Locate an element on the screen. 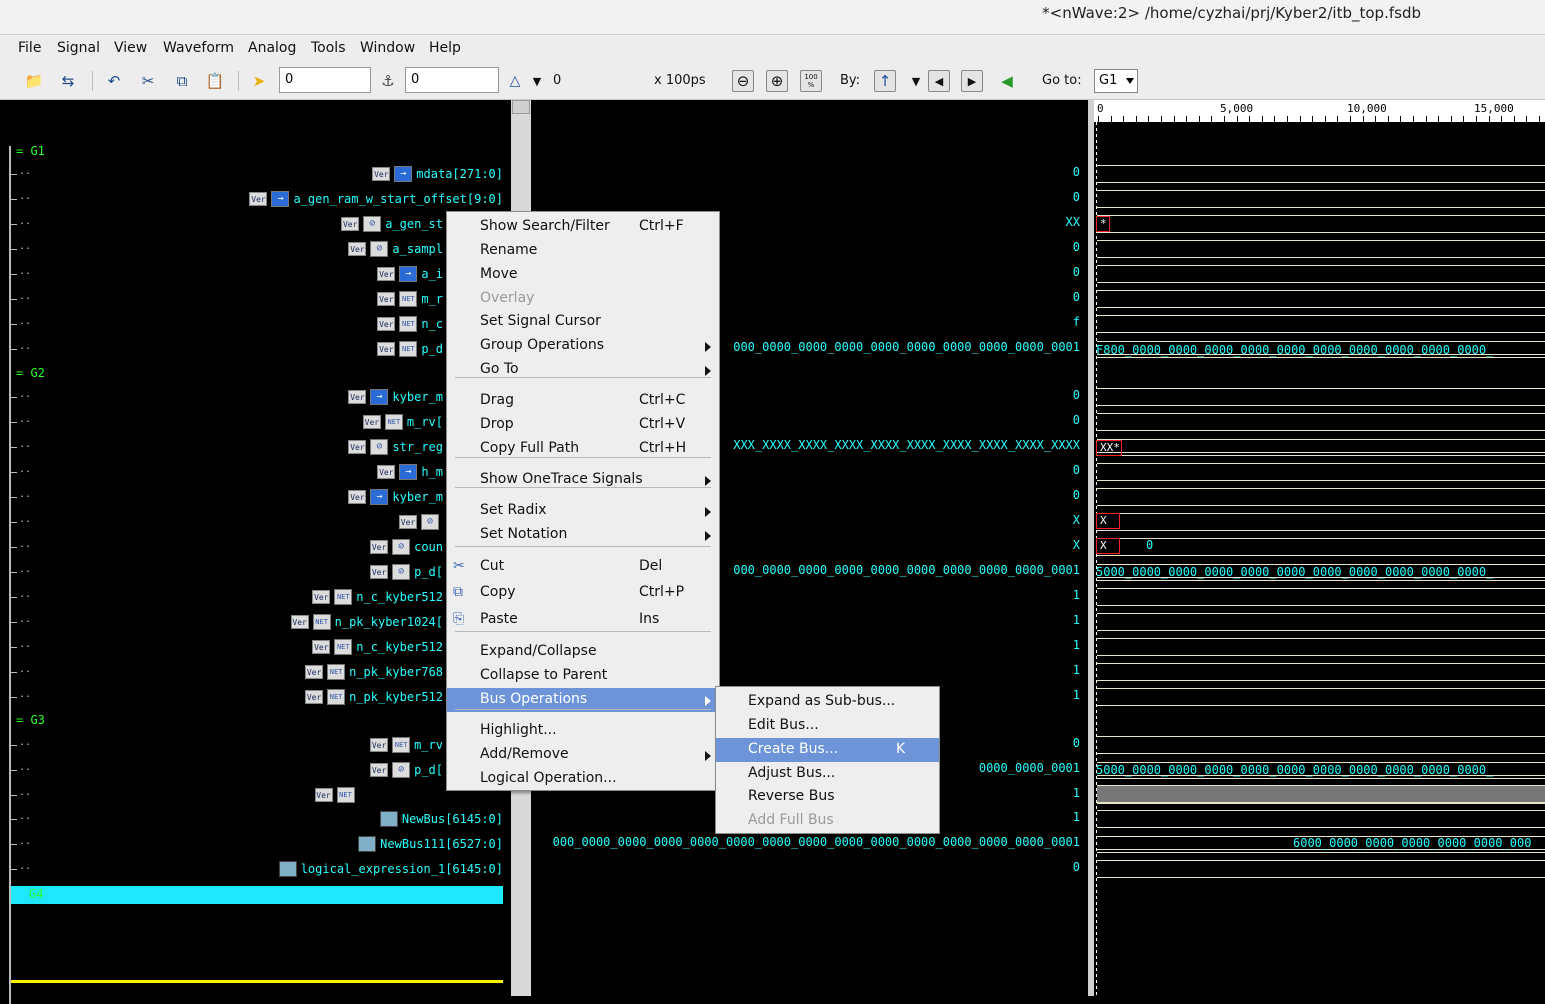  menu-window: Window is located at coordinates (387, 48).